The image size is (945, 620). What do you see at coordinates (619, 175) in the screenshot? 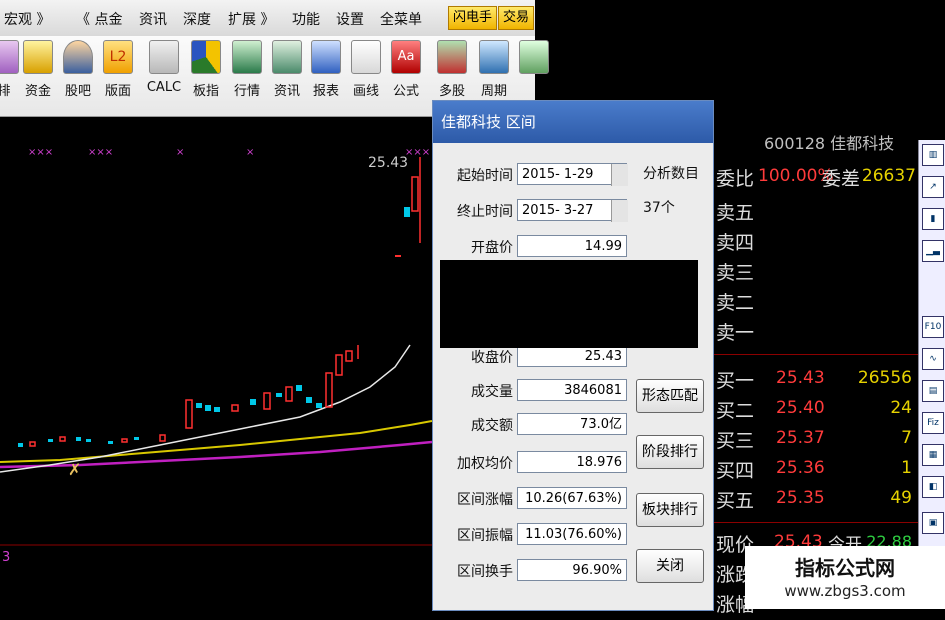
I see `start-time-spinner` at bounding box center [619, 175].